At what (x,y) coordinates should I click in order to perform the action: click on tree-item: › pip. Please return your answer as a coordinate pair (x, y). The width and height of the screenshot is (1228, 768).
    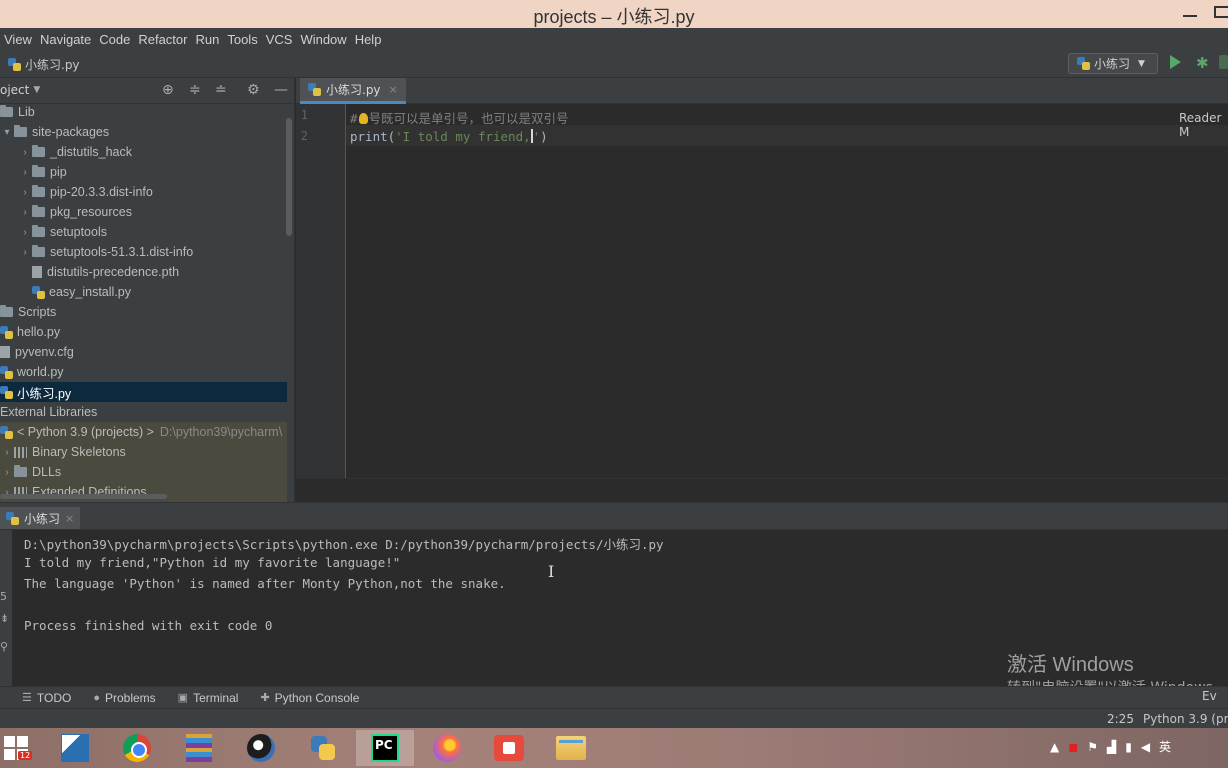
    Looking at the image, I should click on (143, 172).